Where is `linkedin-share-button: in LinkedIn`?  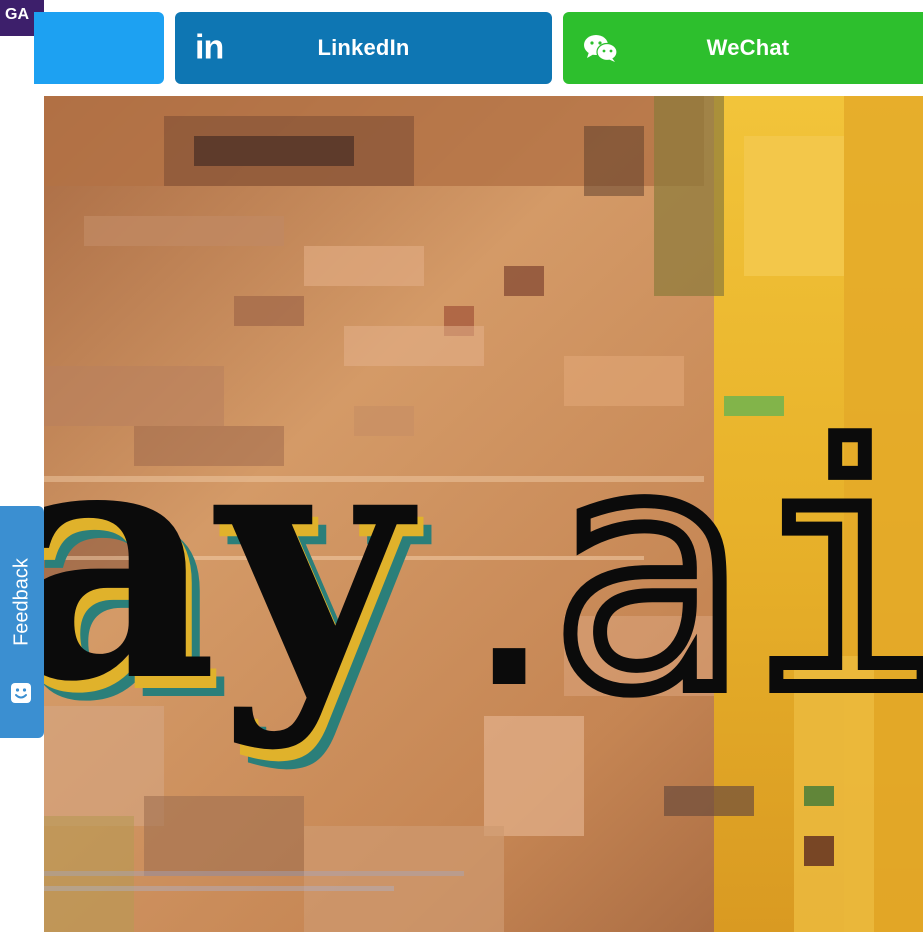 linkedin-share-button: in LinkedIn is located at coordinates (363, 48).